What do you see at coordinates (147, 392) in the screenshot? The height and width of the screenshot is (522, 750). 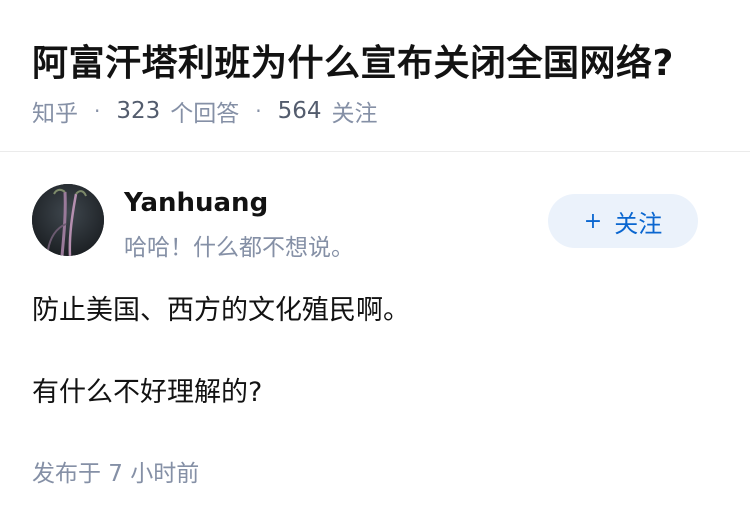 I see `answer-paragraph: 有什么不好理解的?` at bounding box center [147, 392].